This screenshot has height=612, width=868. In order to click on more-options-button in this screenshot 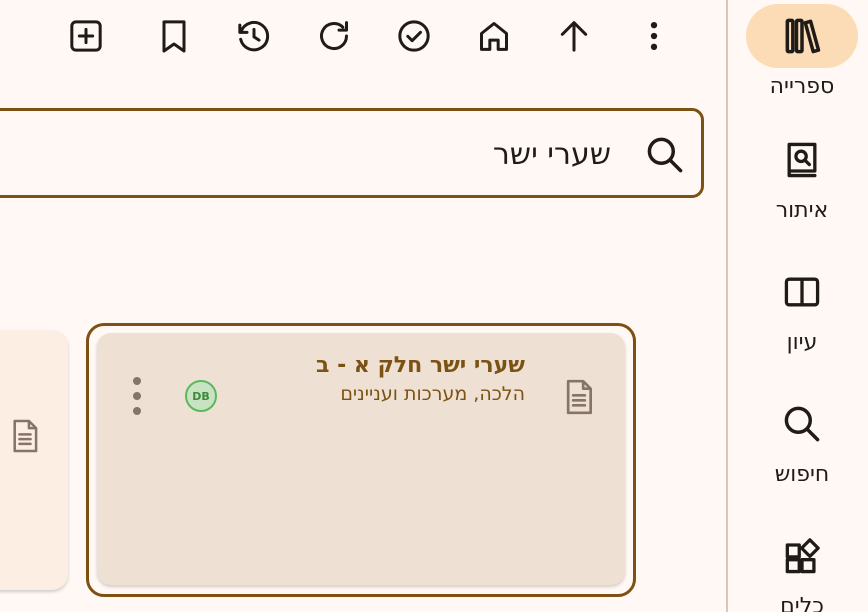, I will do `click(654, 36)`.